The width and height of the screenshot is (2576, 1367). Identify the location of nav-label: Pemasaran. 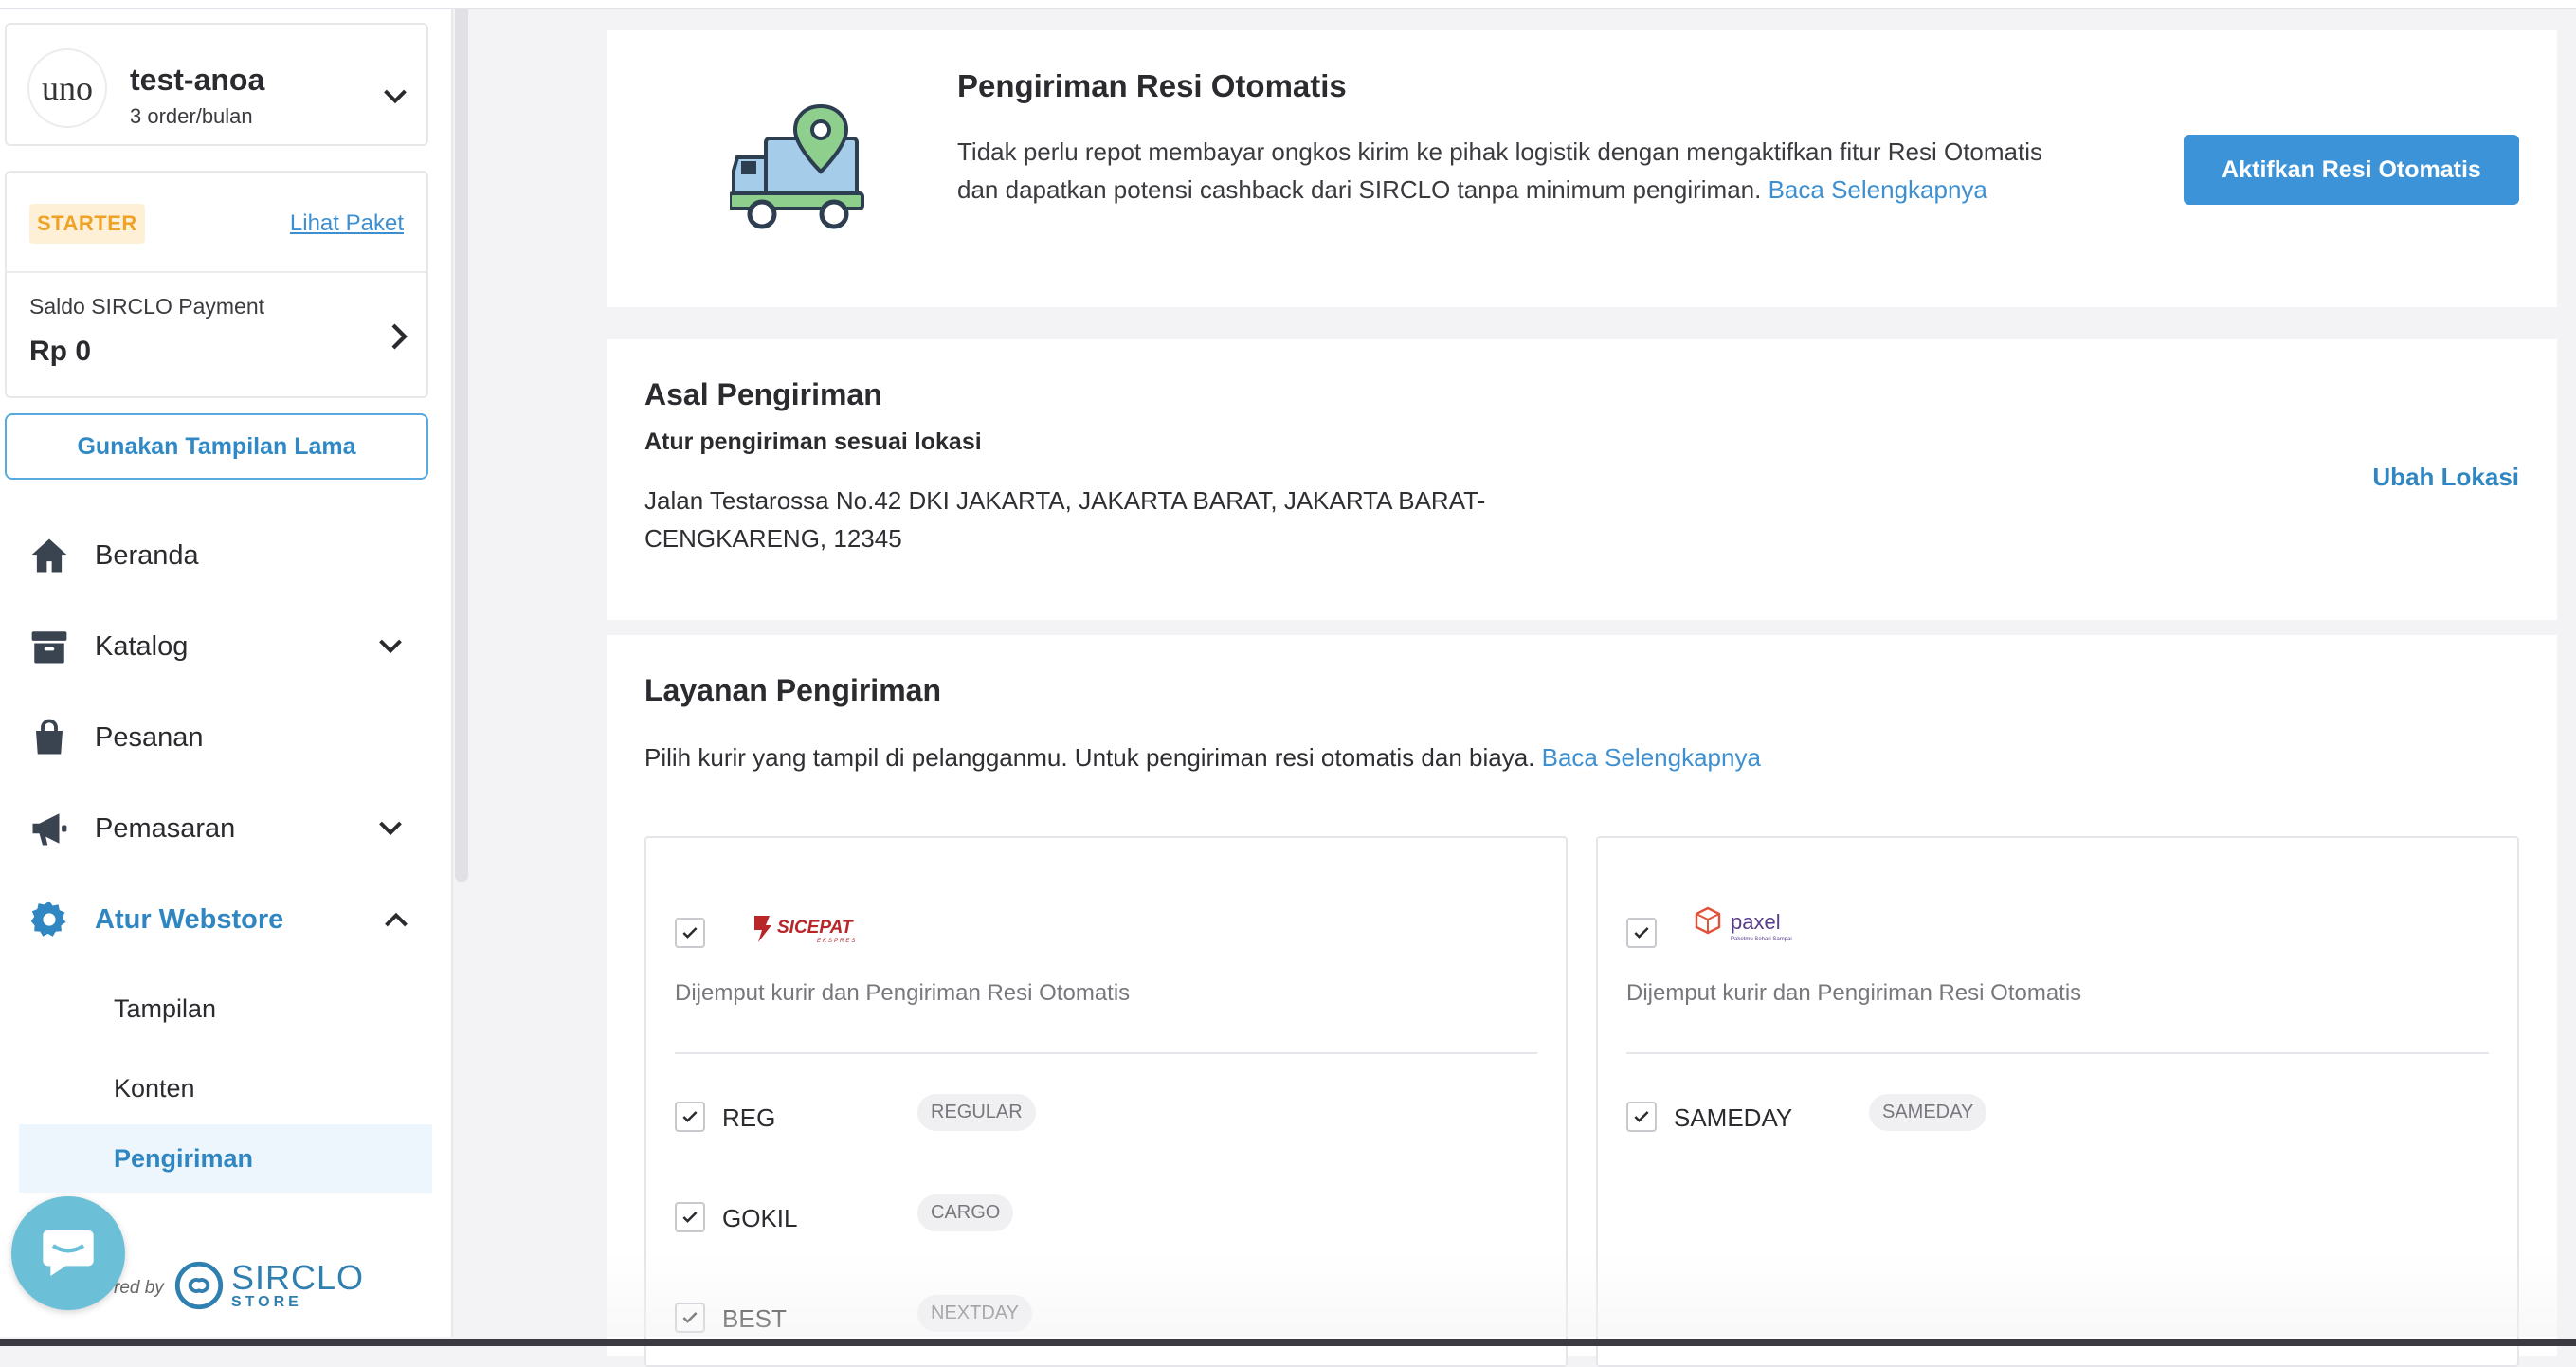
(165, 828).